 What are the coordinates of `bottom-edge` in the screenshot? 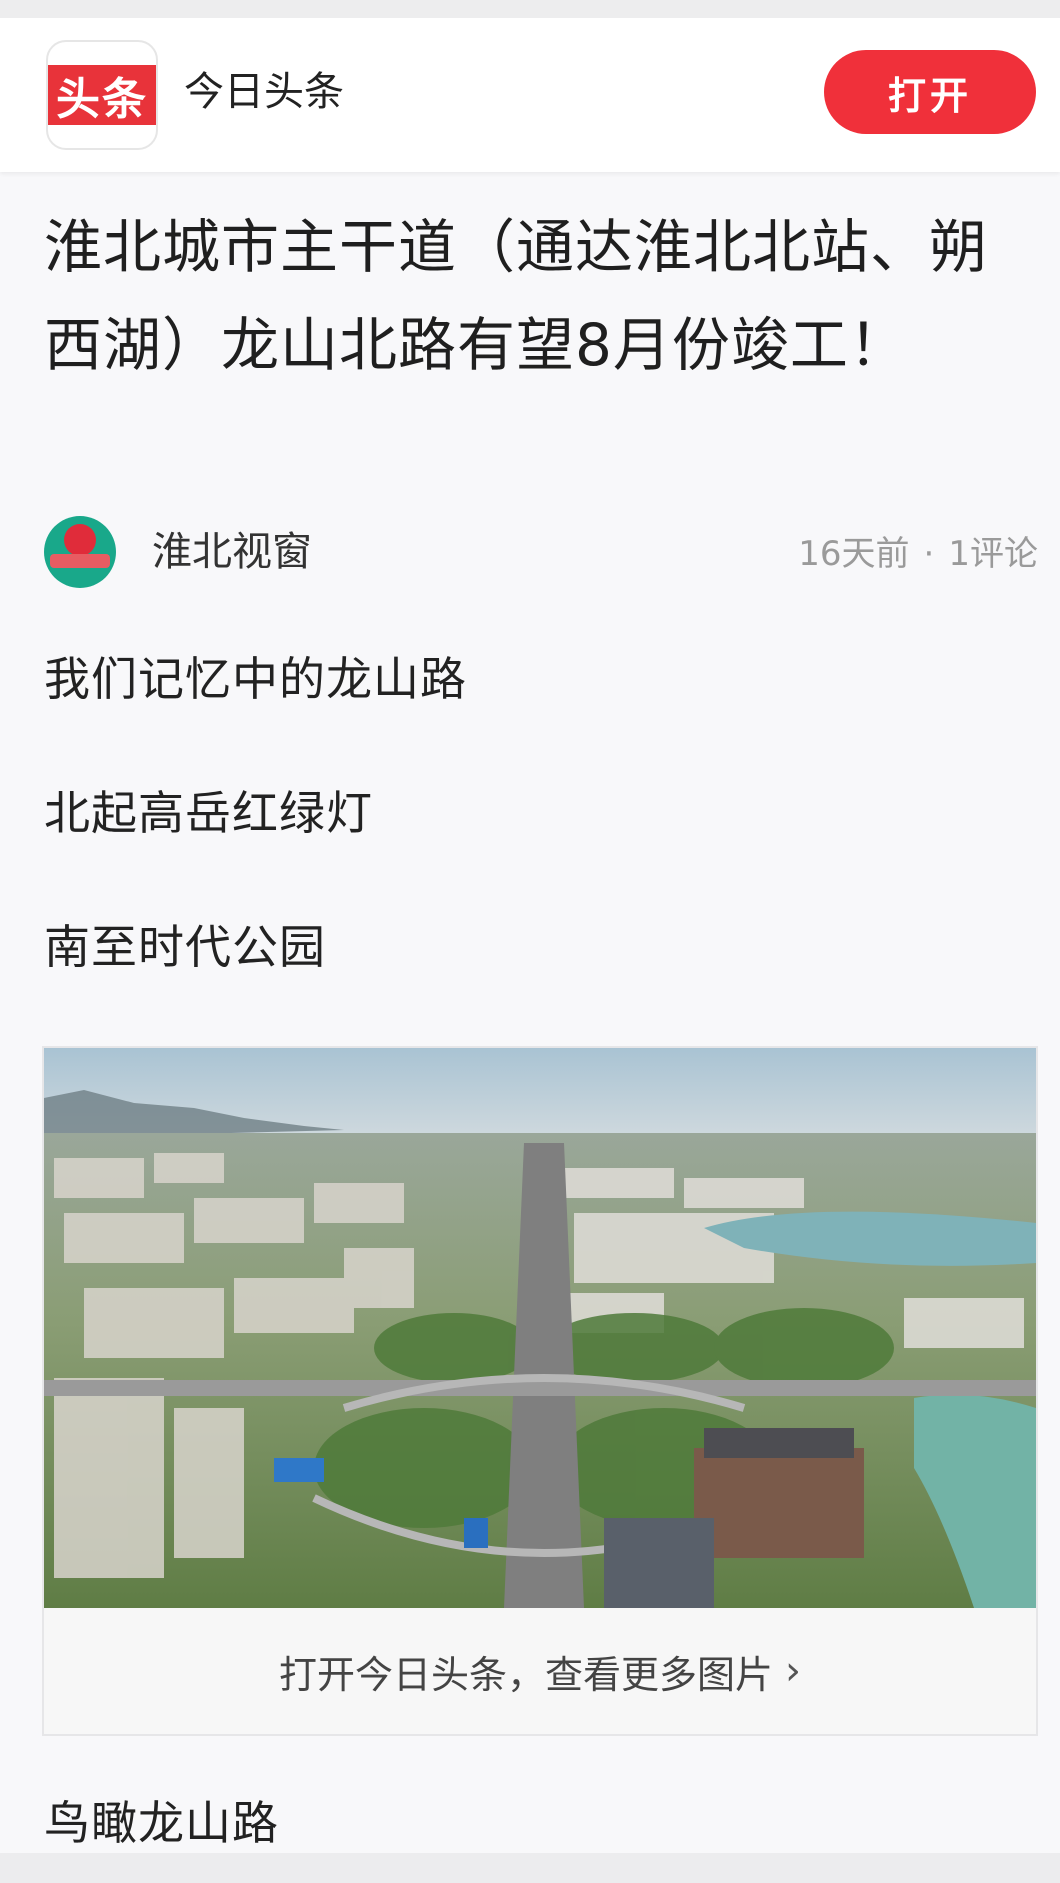 It's located at (530, 1868).